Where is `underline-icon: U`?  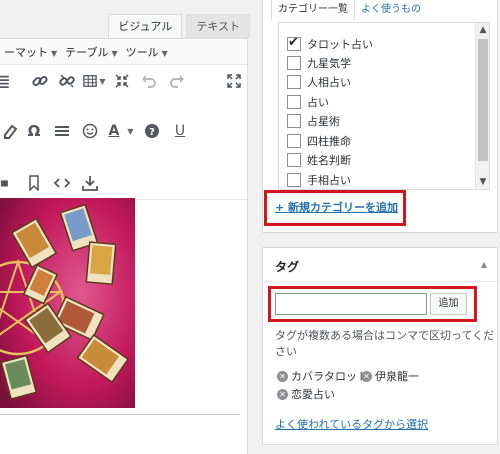
underline-icon: U is located at coordinates (180, 131).